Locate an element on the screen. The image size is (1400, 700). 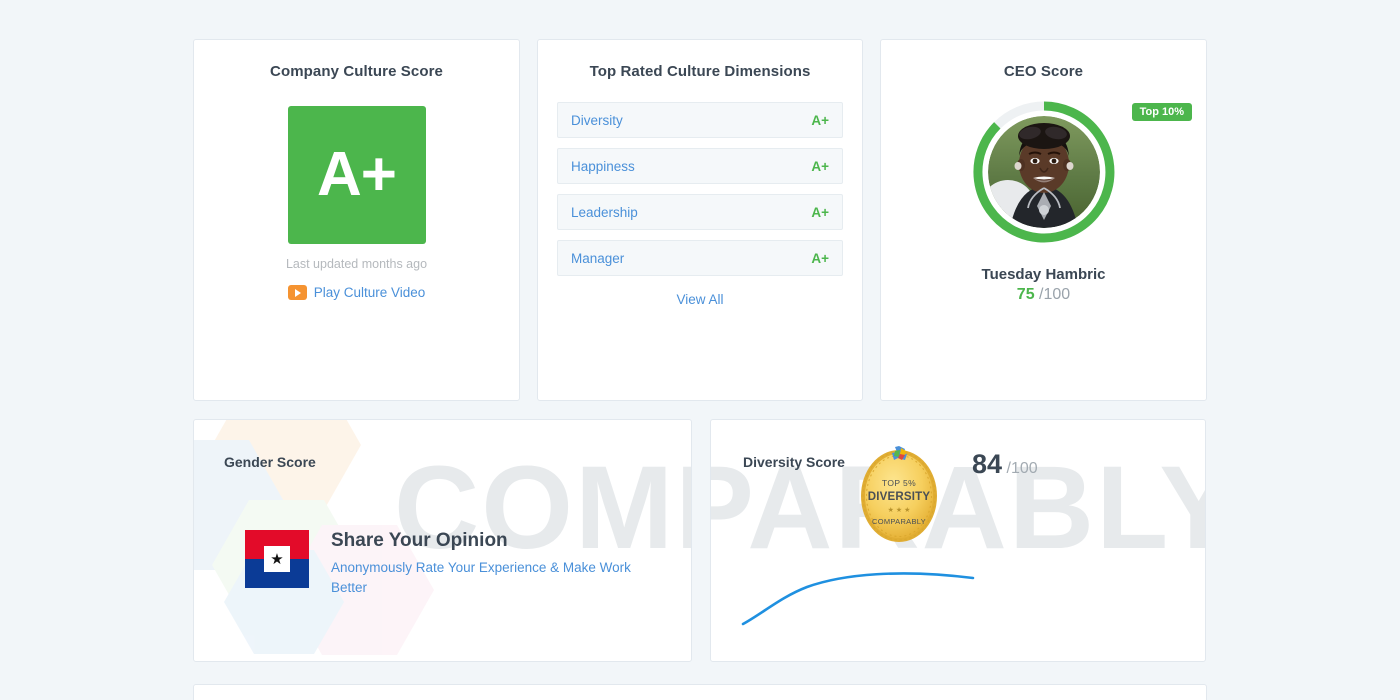
diversity-score-card: COMPARABLY Diversity Score is located at coordinates (958, 540).